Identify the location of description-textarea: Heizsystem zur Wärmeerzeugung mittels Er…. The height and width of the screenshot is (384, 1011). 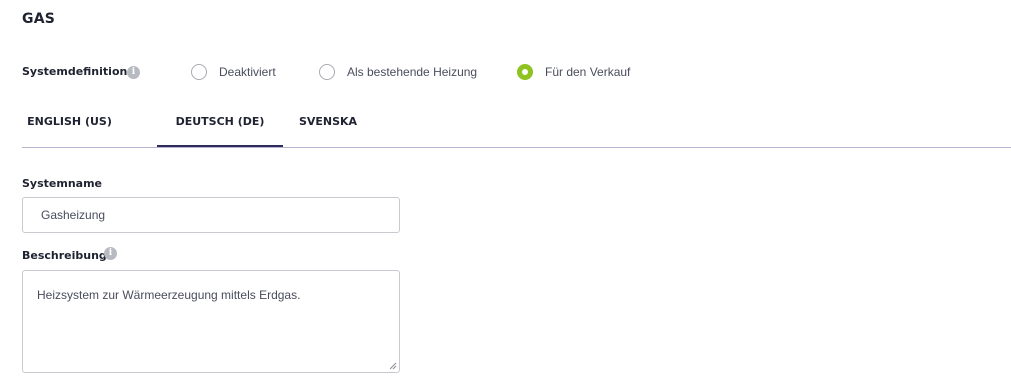
(211, 321).